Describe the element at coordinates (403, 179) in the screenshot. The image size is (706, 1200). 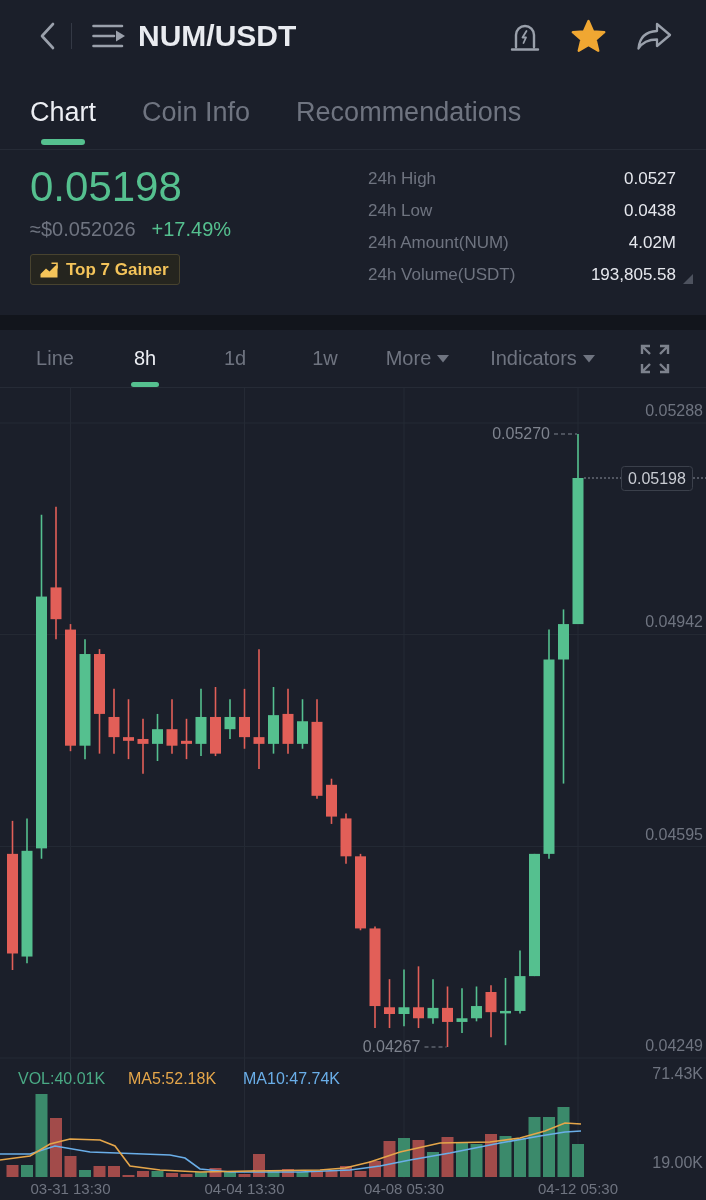
I see `stat-label: 24h High` at that location.